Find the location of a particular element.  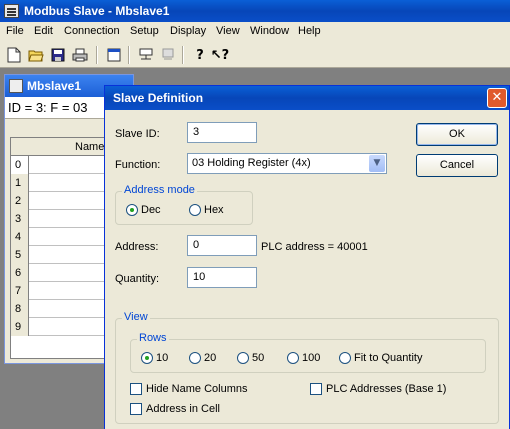

hide-name-columns-checkbox: Hide Name Columns is located at coordinates (188, 389).